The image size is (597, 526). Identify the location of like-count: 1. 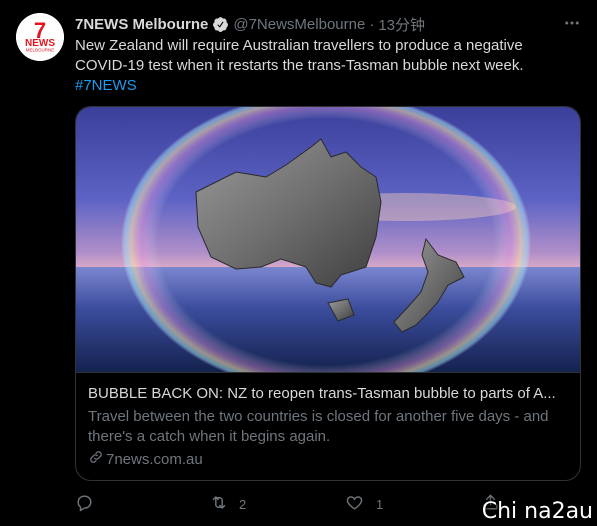
(380, 504).